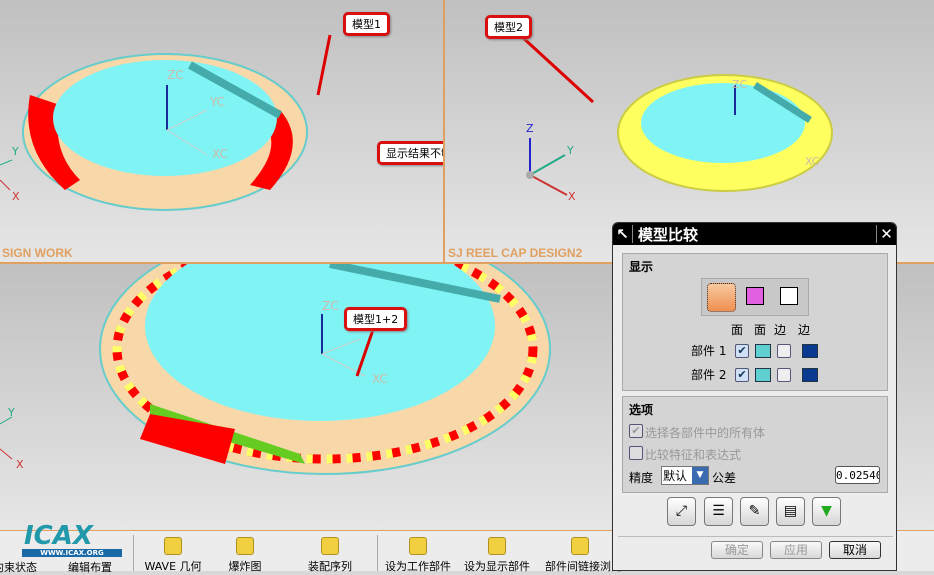 The width and height of the screenshot is (934, 575). I want to click on part-2-row: 部件 2 ✔, so click(754, 374).